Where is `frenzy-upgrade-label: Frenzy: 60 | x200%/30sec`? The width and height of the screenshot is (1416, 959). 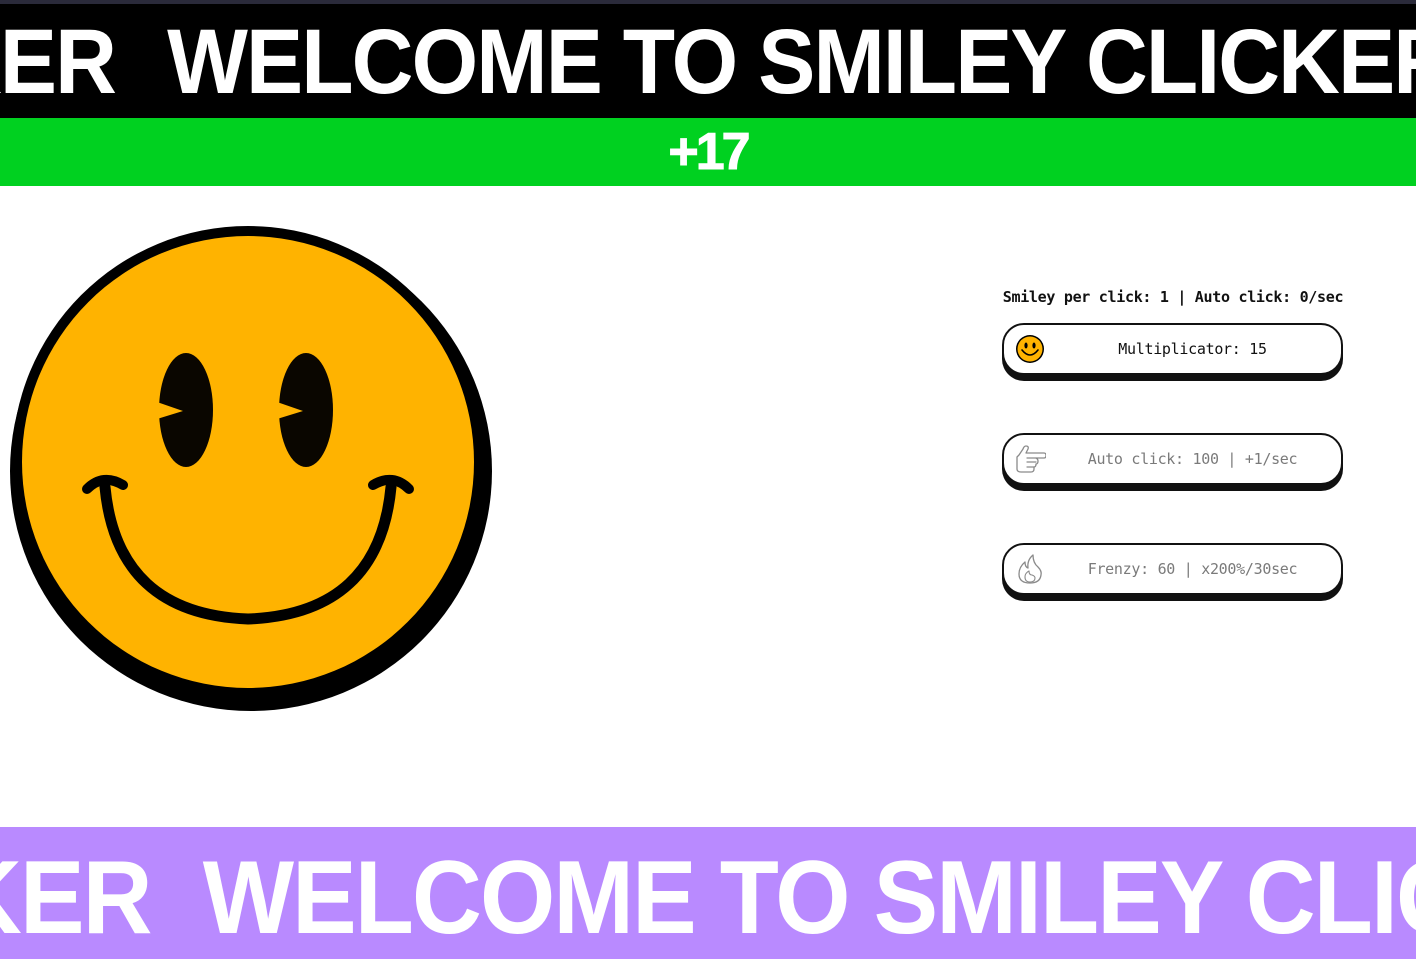
frenzy-upgrade-label: Frenzy: 60 | x200%/30sec is located at coordinates (1192, 569).